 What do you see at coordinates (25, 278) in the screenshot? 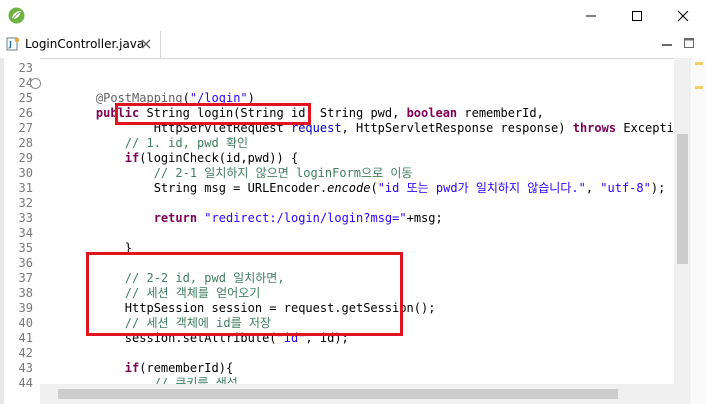
I see `line-number: 37` at bounding box center [25, 278].